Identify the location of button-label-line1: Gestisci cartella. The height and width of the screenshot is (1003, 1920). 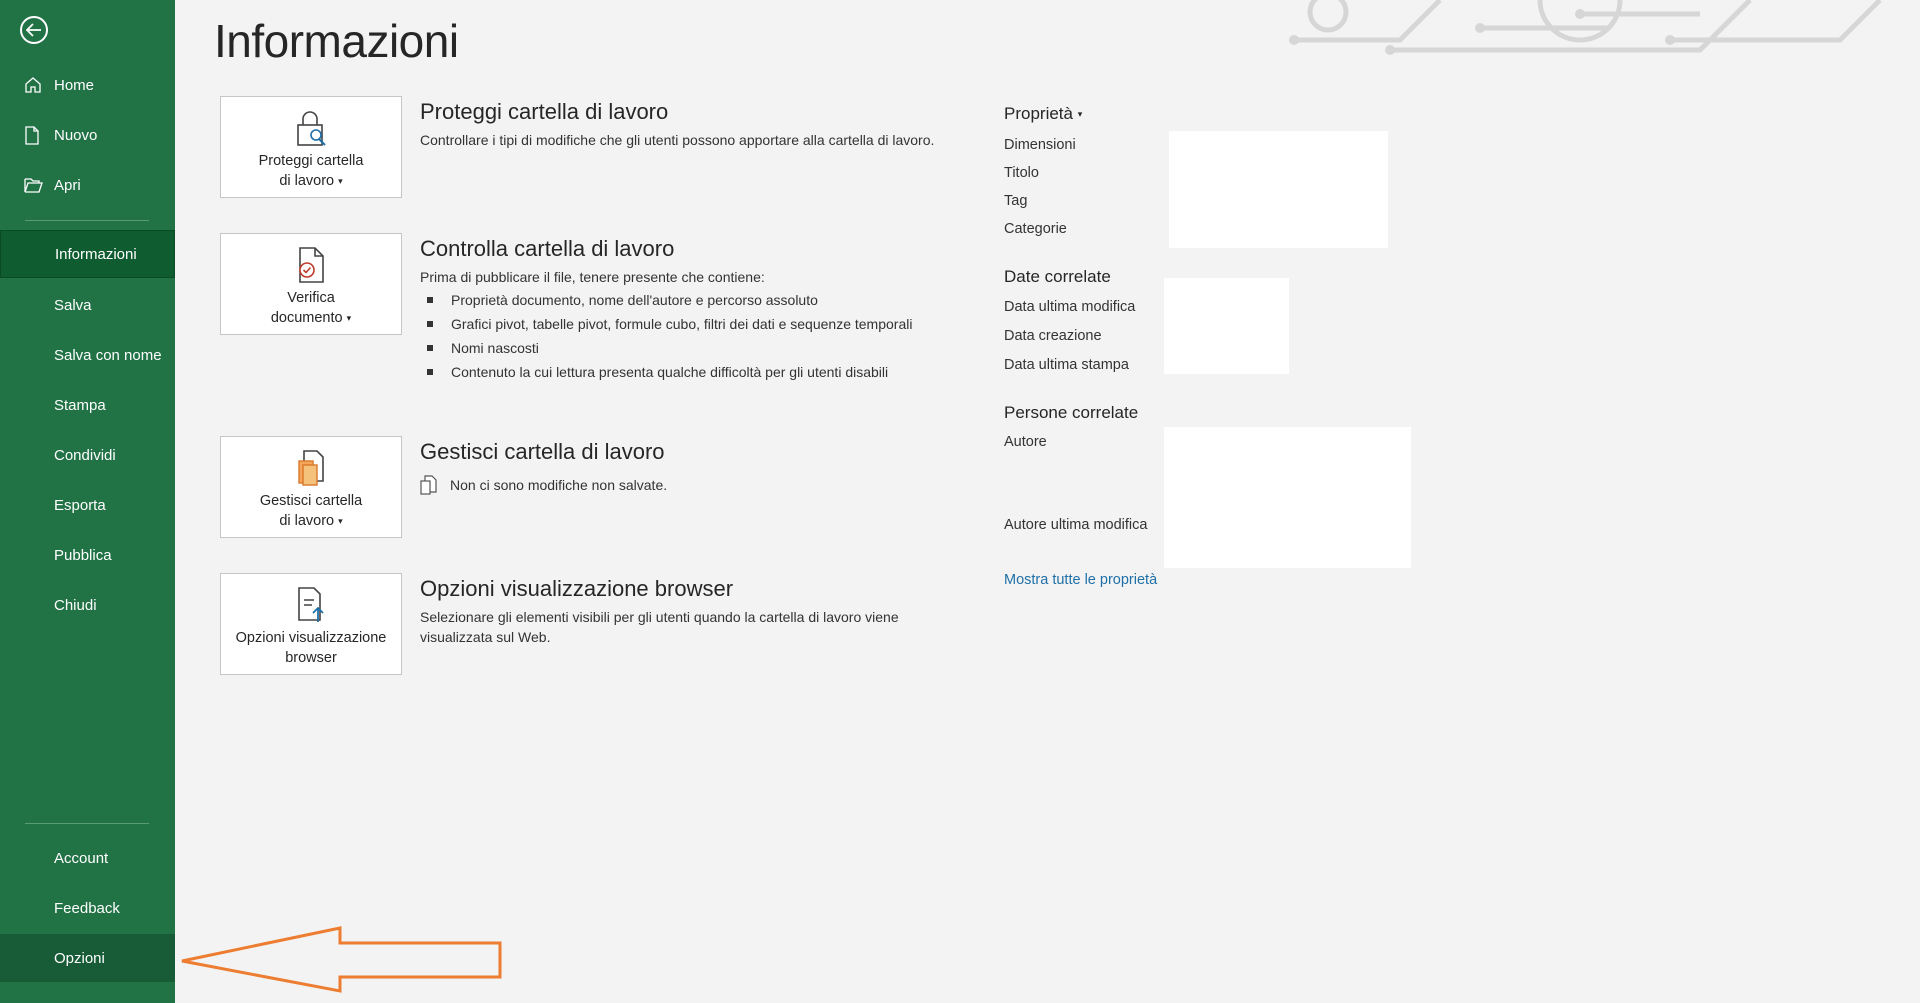
(311, 501).